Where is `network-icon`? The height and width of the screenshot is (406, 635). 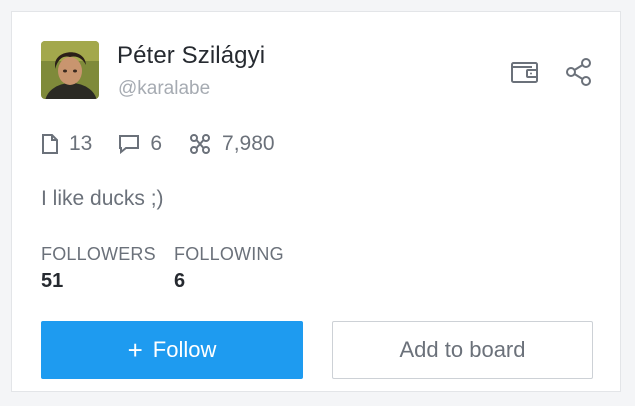 network-icon is located at coordinates (200, 144).